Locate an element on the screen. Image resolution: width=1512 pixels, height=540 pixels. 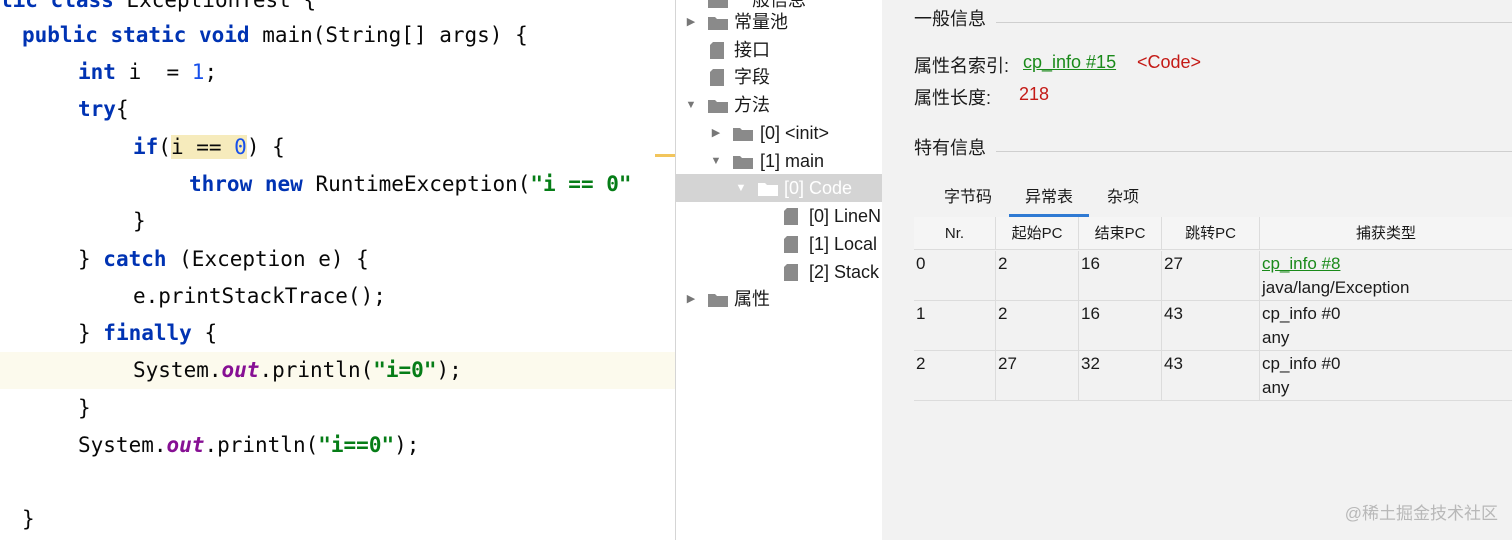
tree-item-code-selected: ▼ [0] Code is located at coordinates (779, 188).